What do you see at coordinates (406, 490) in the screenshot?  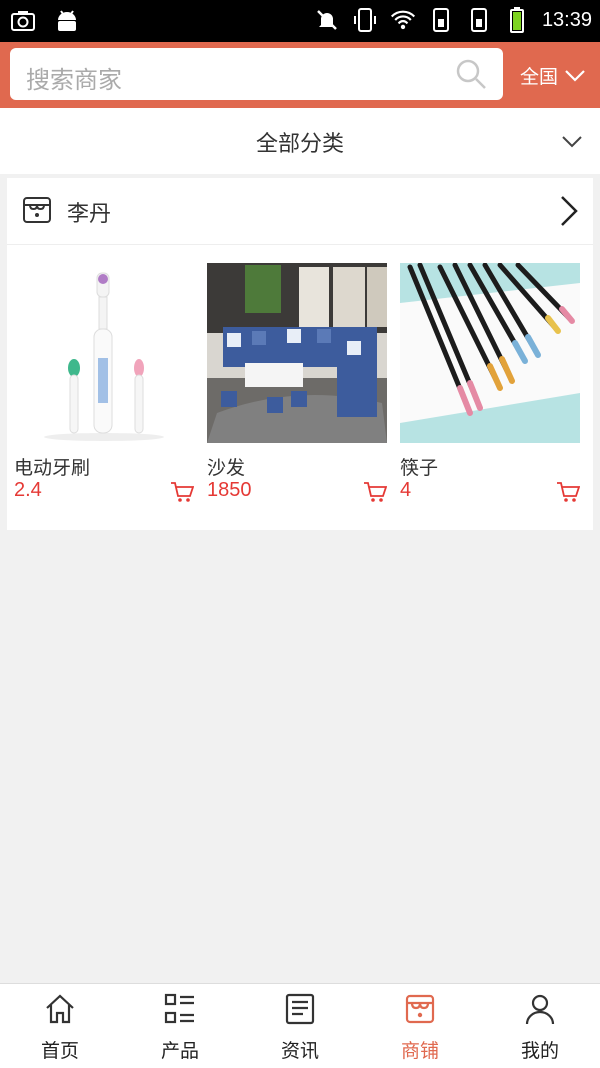 I see `product-price: 4` at bounding box center [406, 490].